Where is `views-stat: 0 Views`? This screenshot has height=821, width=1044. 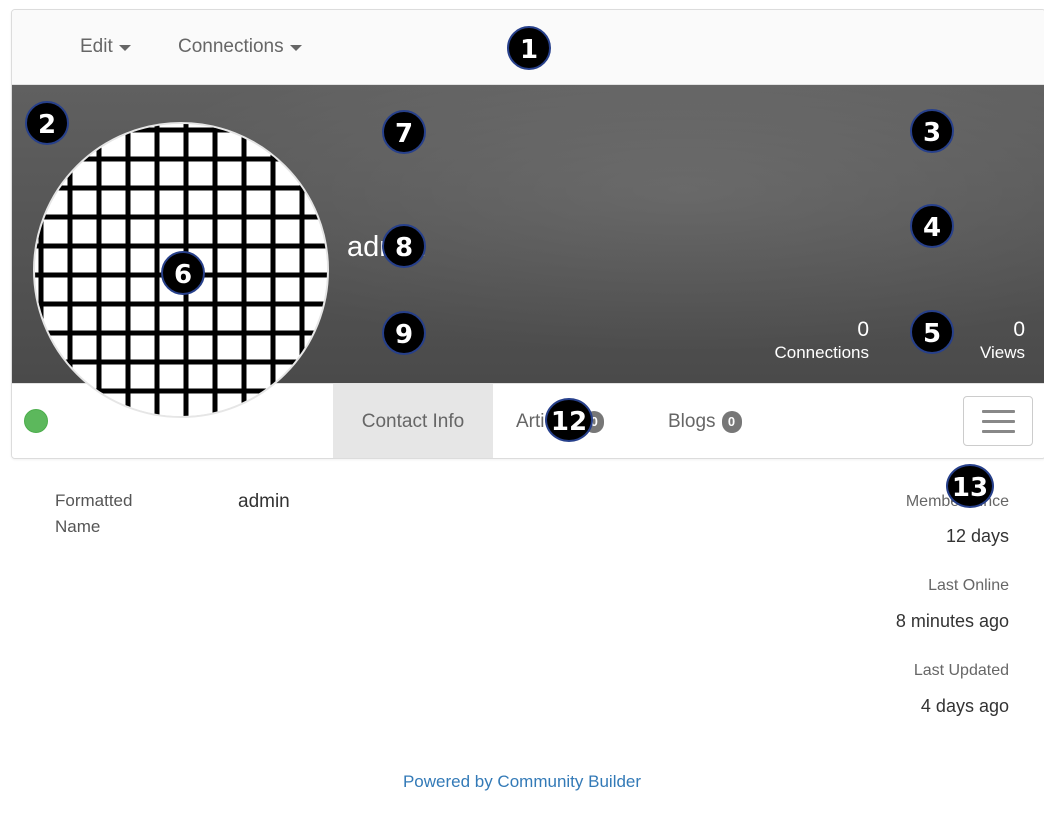
views-stat: 0 Views is located at coordinates (1002, 341).